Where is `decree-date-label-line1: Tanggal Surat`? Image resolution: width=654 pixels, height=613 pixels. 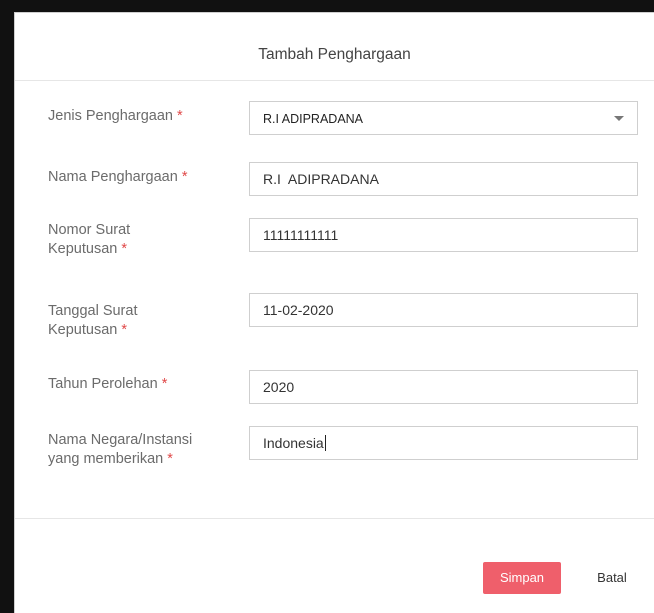 decree-date-label-line1: Tanggal Surat is located at coordinates (93, 311).